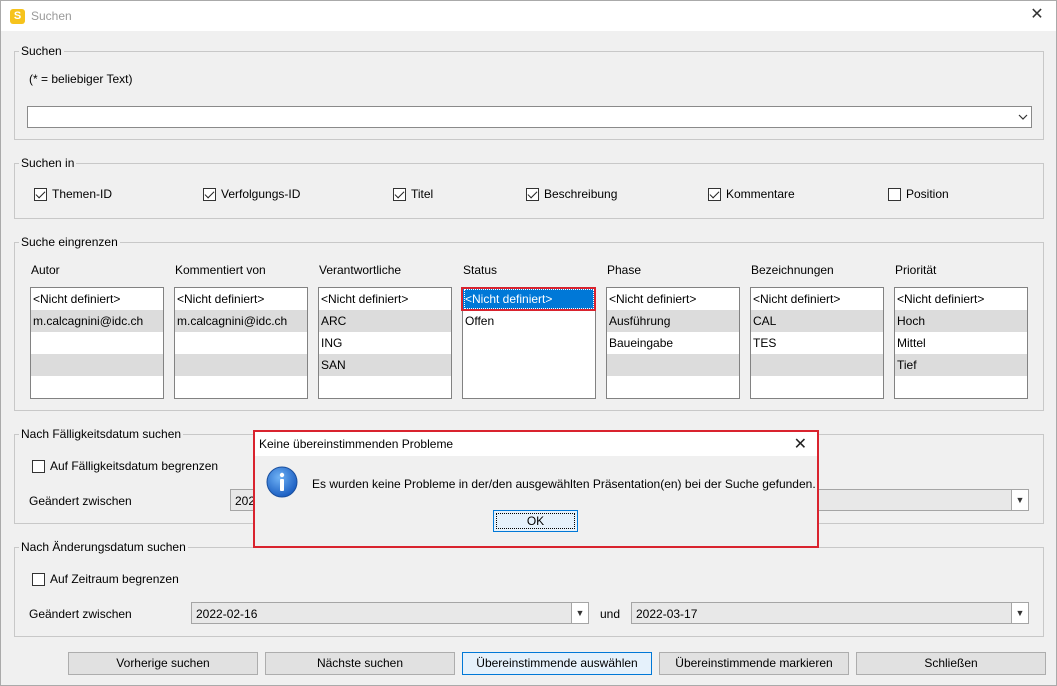 This screenshot has width=1057, height=686. Describe the element at coordinates (17, 16) in the screenshot. I see `app-icon: S` at that location.